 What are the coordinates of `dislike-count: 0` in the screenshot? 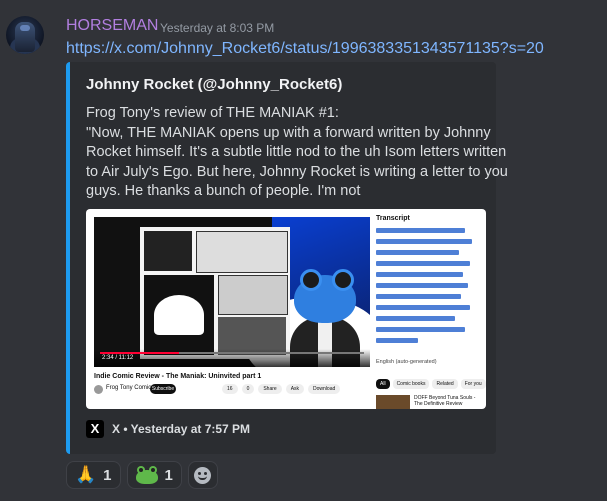 It's located at (248, 389).